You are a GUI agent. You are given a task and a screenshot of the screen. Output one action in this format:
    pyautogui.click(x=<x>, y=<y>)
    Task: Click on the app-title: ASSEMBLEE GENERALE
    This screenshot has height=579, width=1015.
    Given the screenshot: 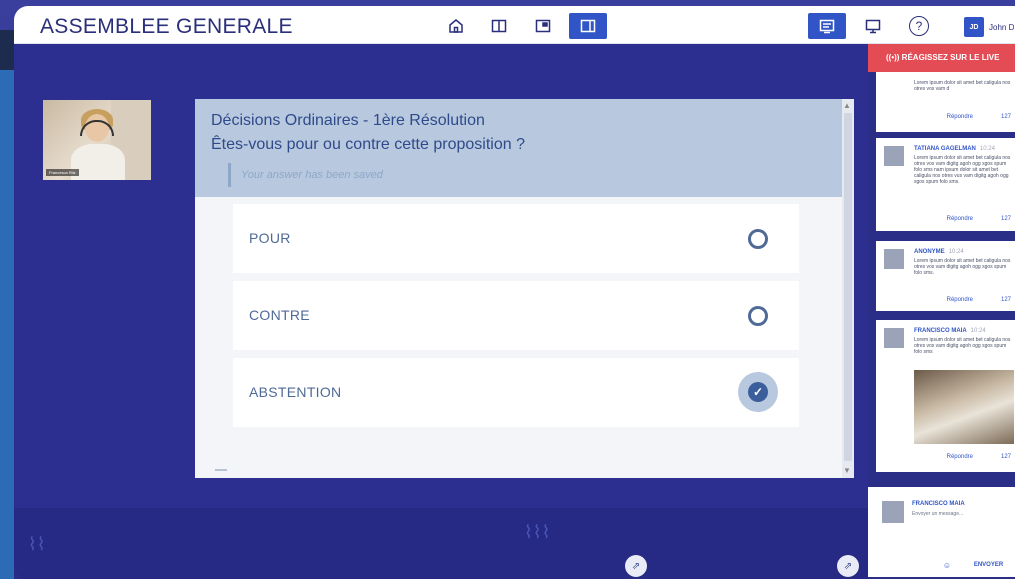 What is the action you would take?
    pyautogui.click(x=166, y=26)
    